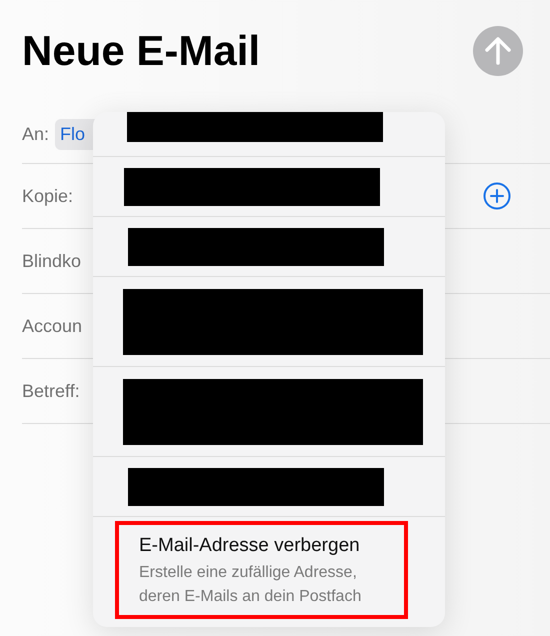 This screenshot has width=550, height=636. What do you see at coordinates (497, 196) in the screenshot?
I see `add-icon` at bounding box center [497, 196].